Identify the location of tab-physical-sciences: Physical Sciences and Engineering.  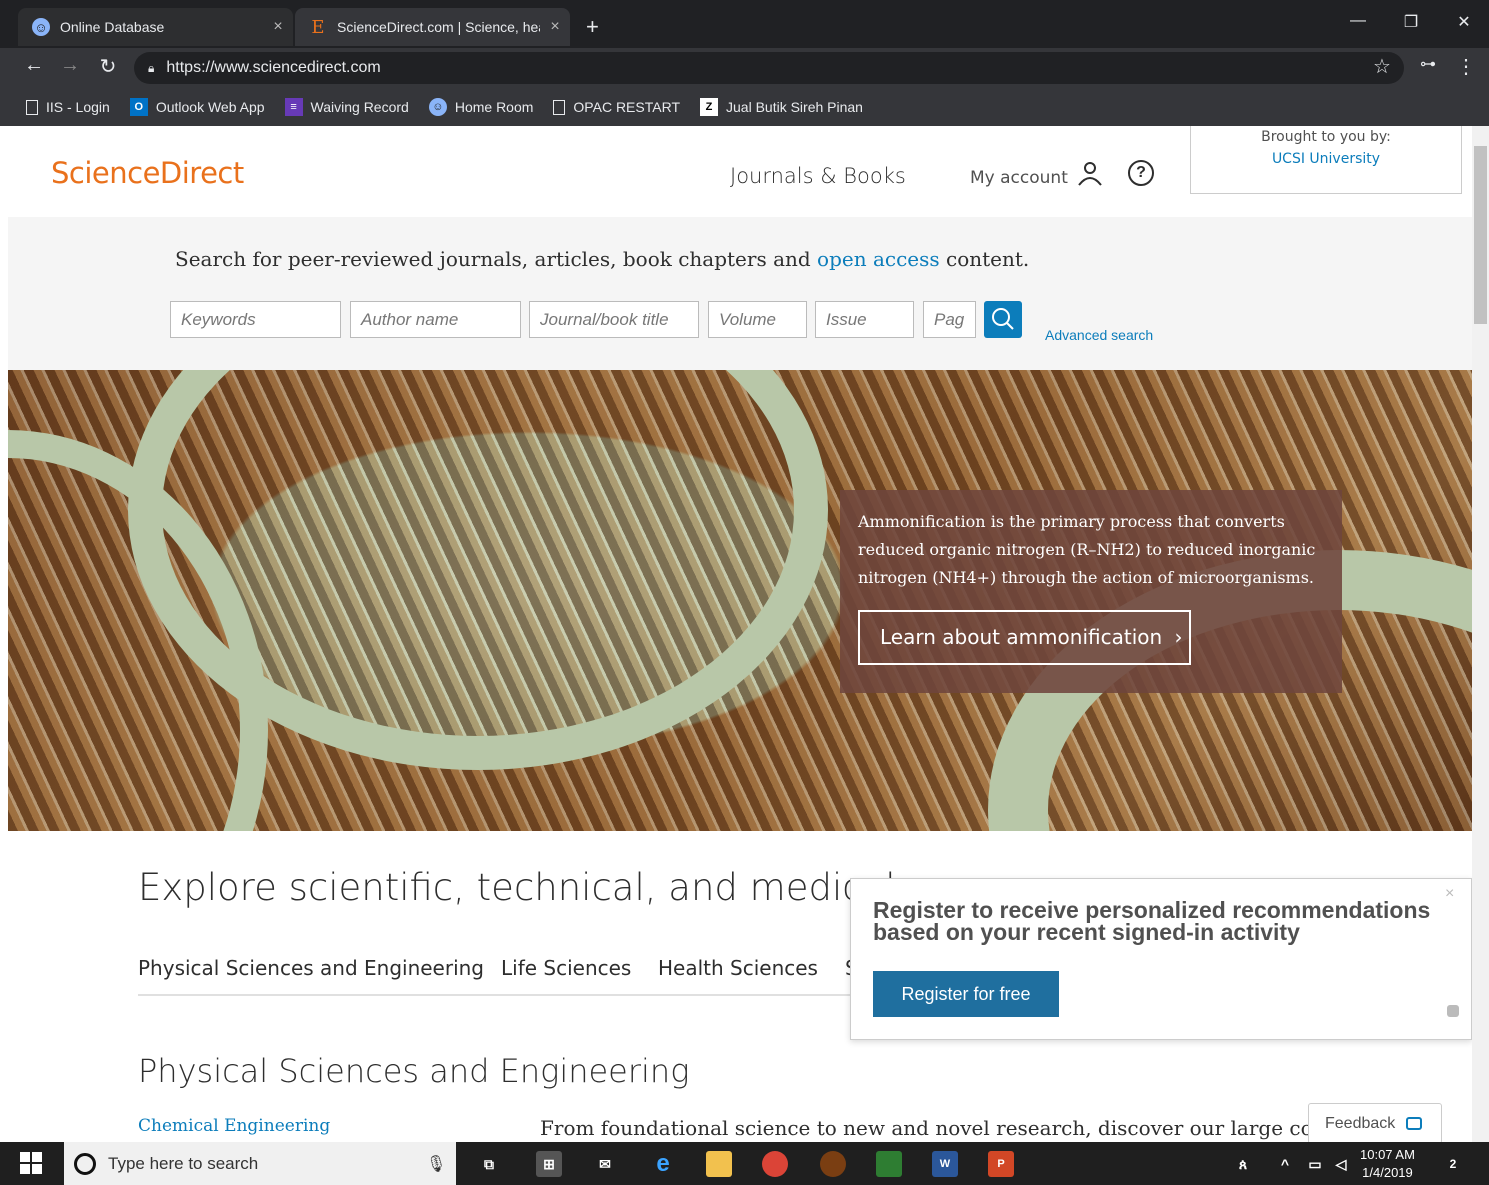
(311, 968).